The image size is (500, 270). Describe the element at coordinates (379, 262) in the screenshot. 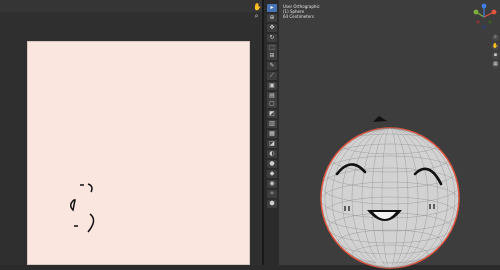

I see `origin-marker` at that location.